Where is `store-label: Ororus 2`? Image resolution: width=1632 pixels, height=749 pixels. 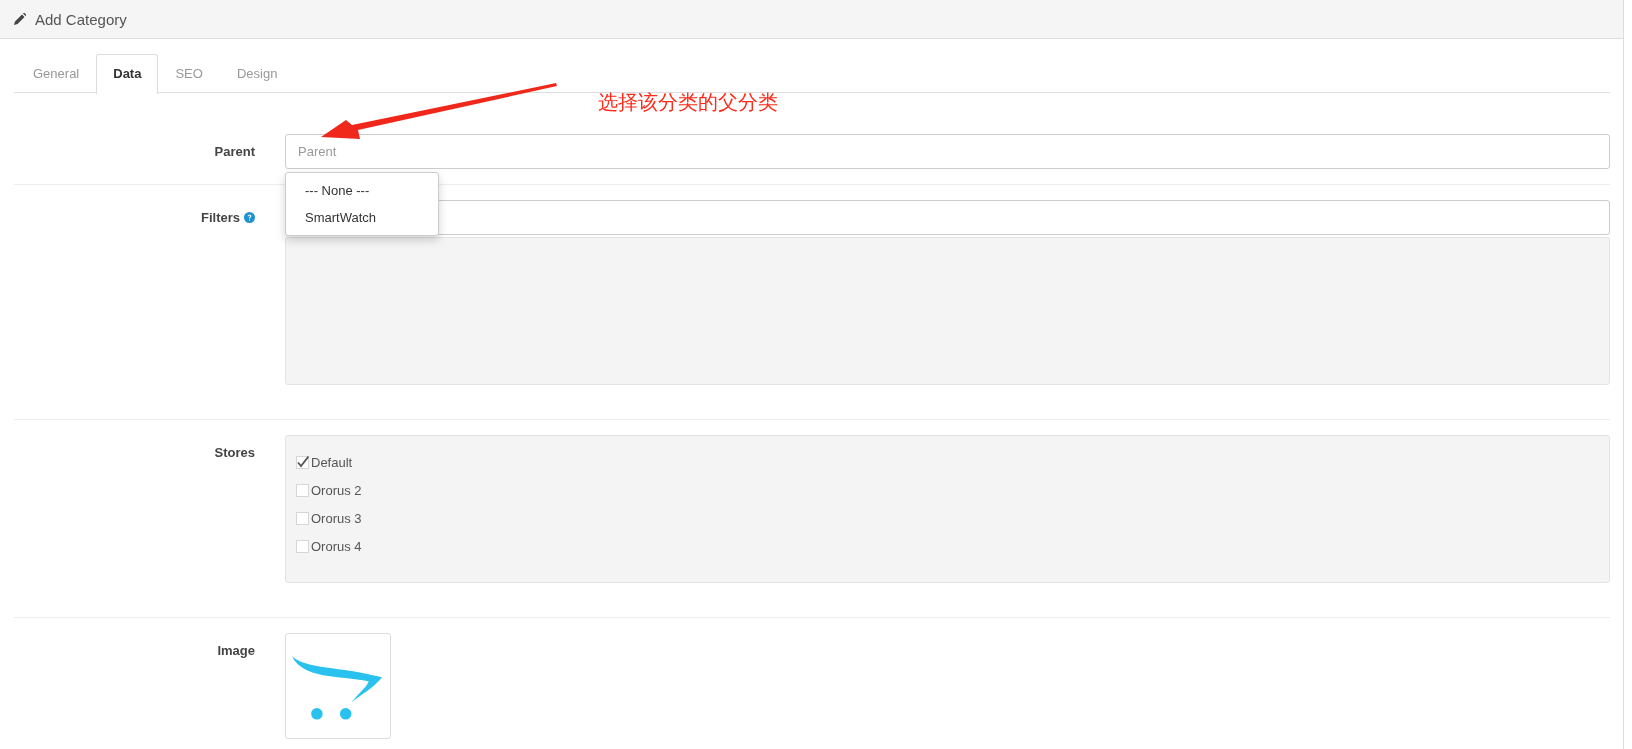 store-label: Ororus 2 is located at coordinates (336, 490).